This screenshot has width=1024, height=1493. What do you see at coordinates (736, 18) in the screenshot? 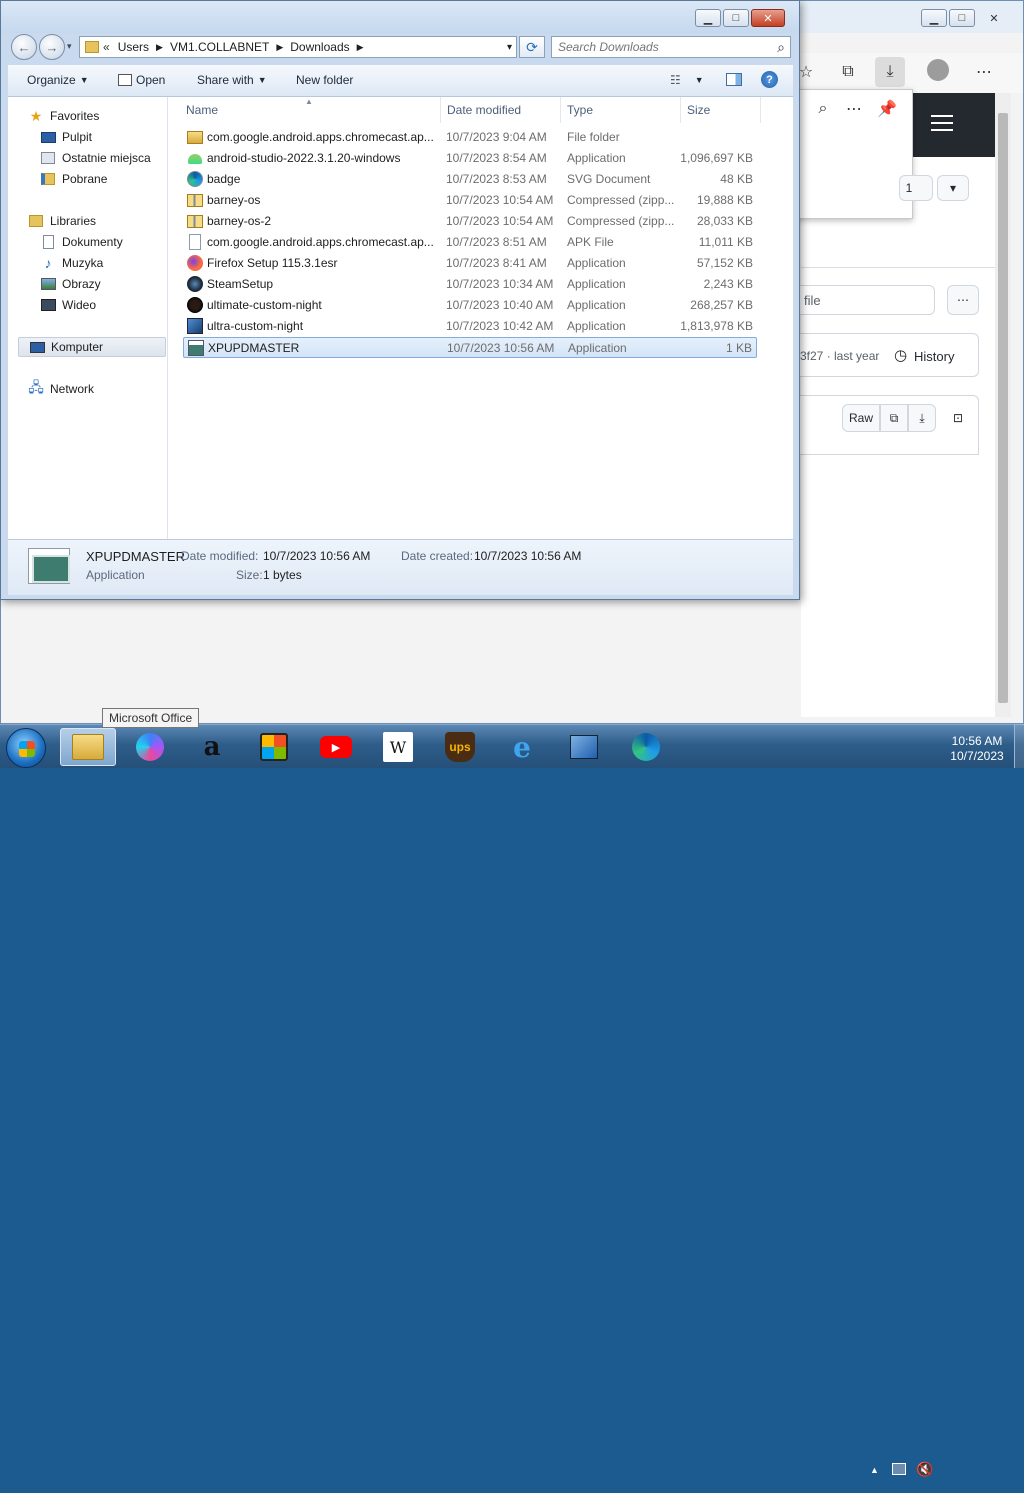
I see `maximize-button: □` at bounding box center [736, 18].